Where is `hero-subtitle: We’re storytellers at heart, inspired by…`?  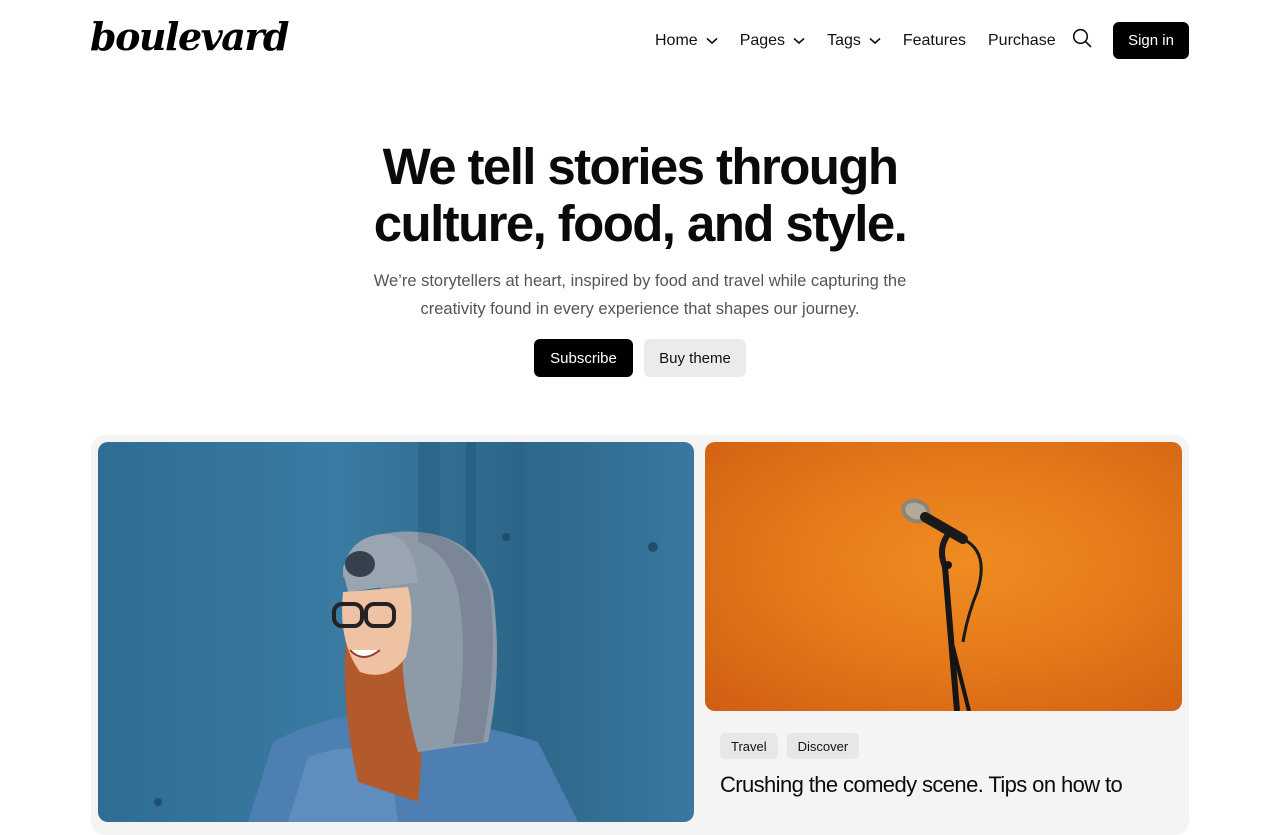 hero-subtitle: We’re storytellers at heart, inspired by… is located at coordinates (640, 295).